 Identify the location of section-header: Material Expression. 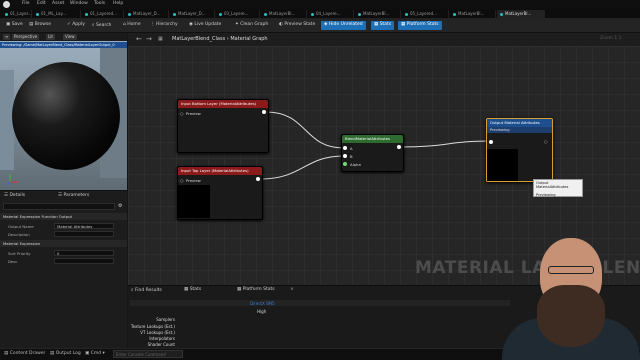
(63, 243).